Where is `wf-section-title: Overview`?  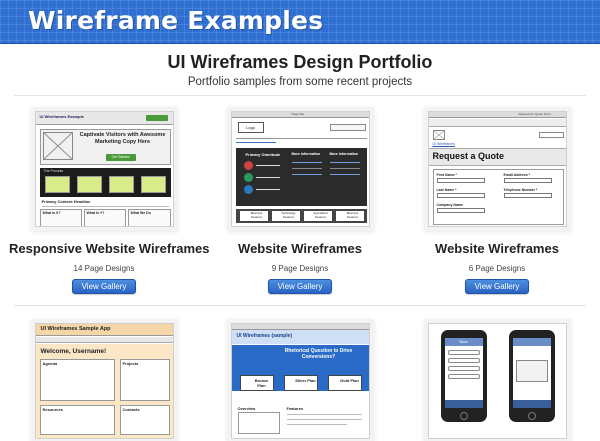
wf-section-title: Overview is located at coordinates (246, 408).